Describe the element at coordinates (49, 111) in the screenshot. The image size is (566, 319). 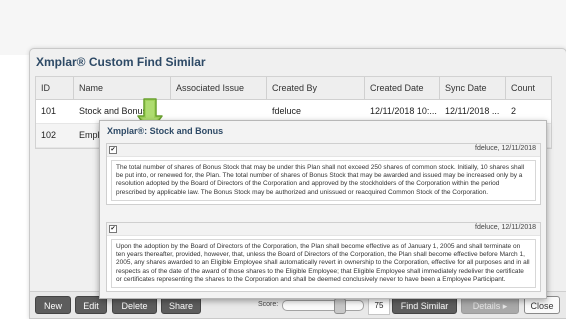
I see `cell-id: 101` at that location.